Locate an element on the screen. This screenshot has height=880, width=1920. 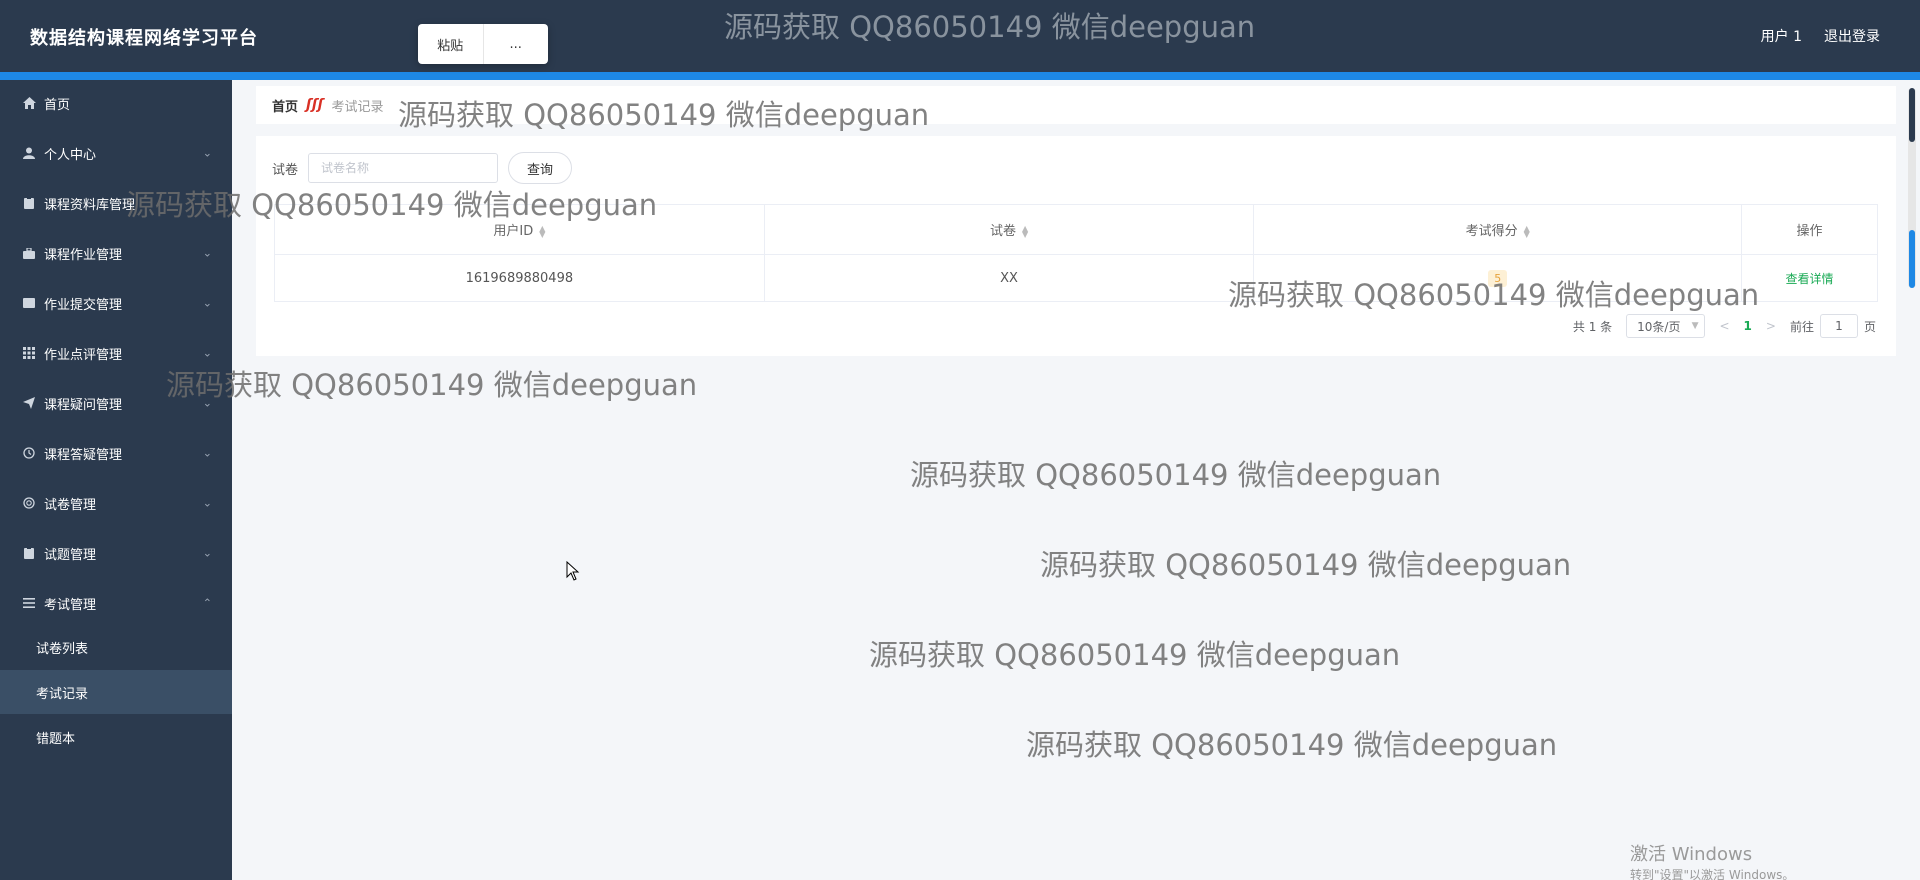
cell-score: 5 is located at coordinates (1498, 278).